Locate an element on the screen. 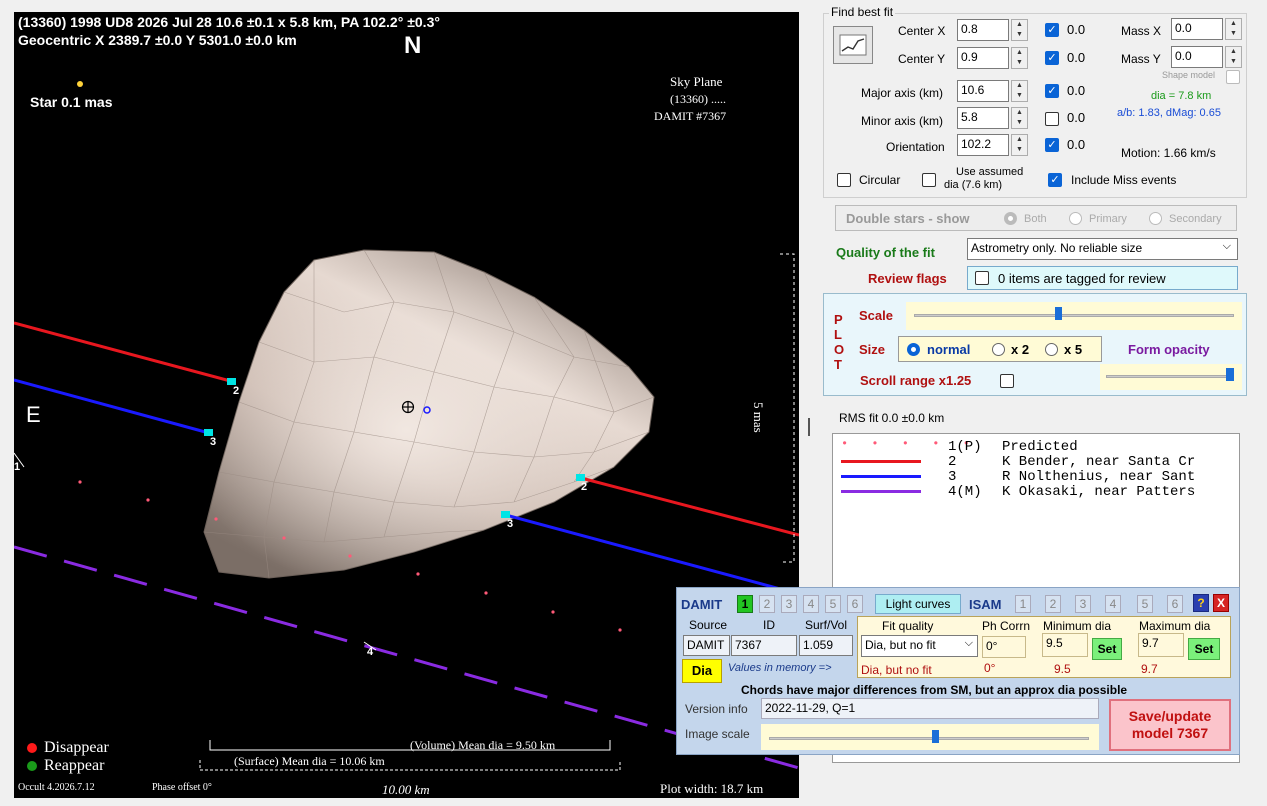 The width and height of the screenshot is (1267, 806). motion-value: Motion: 1.66 km/s is located at coordinates (1168, 153).